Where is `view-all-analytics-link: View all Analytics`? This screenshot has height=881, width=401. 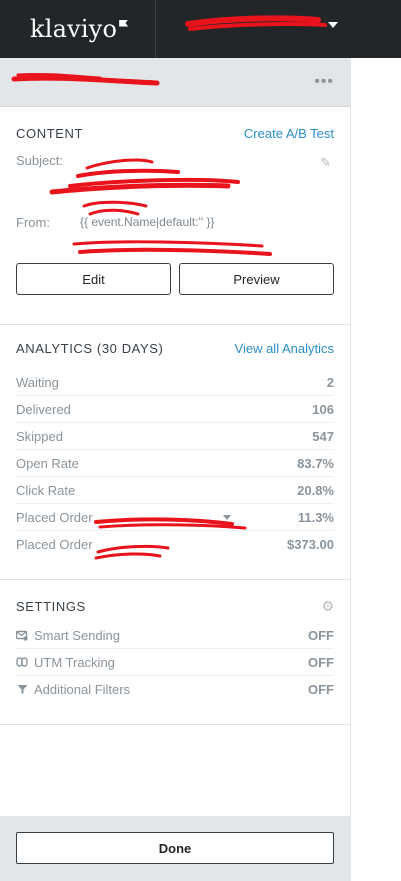 view-all-analytics-link: View all Analytics is located at coordinates (284, 348).